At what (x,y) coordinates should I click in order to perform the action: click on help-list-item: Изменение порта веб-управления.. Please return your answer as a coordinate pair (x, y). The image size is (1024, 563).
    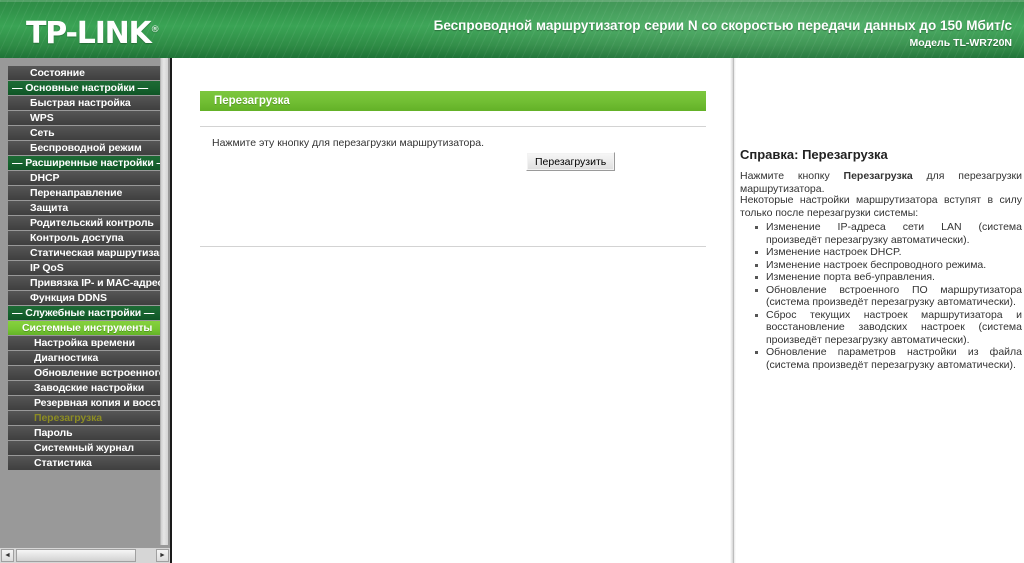
    Looking at the image, I should click on (888, 277).